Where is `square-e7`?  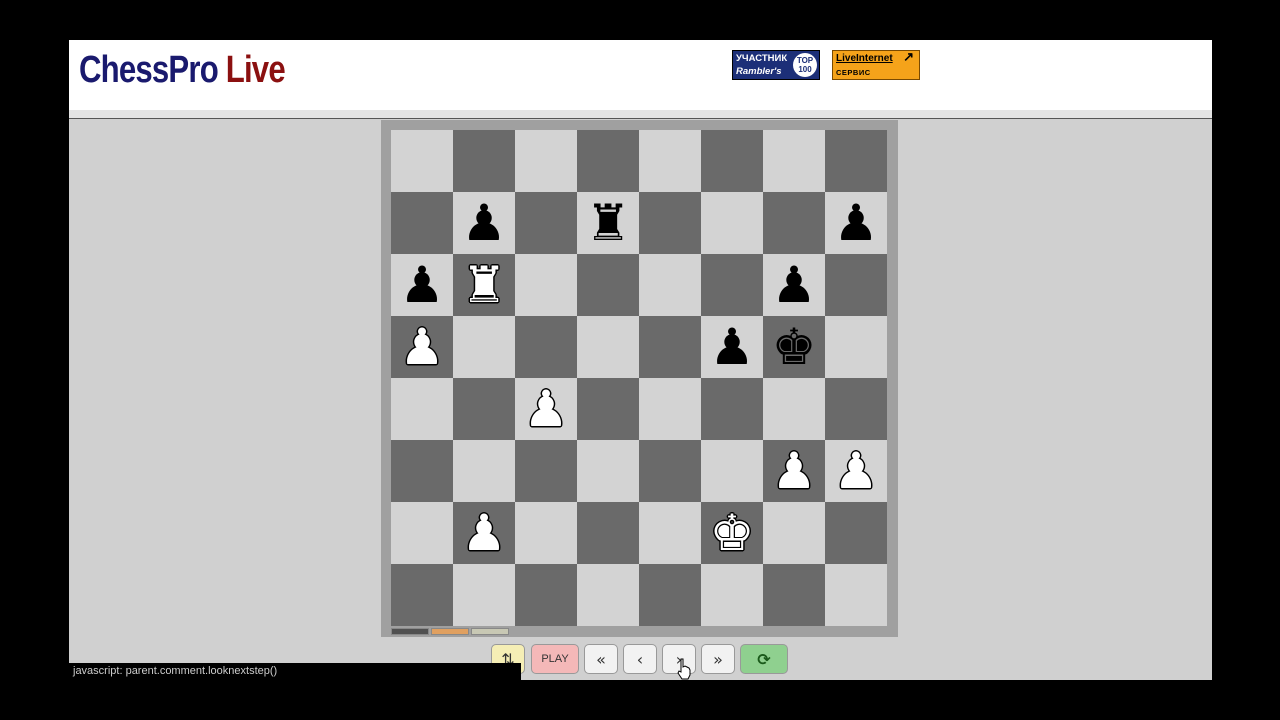 square-e7 is located at coordinates (670, 223).